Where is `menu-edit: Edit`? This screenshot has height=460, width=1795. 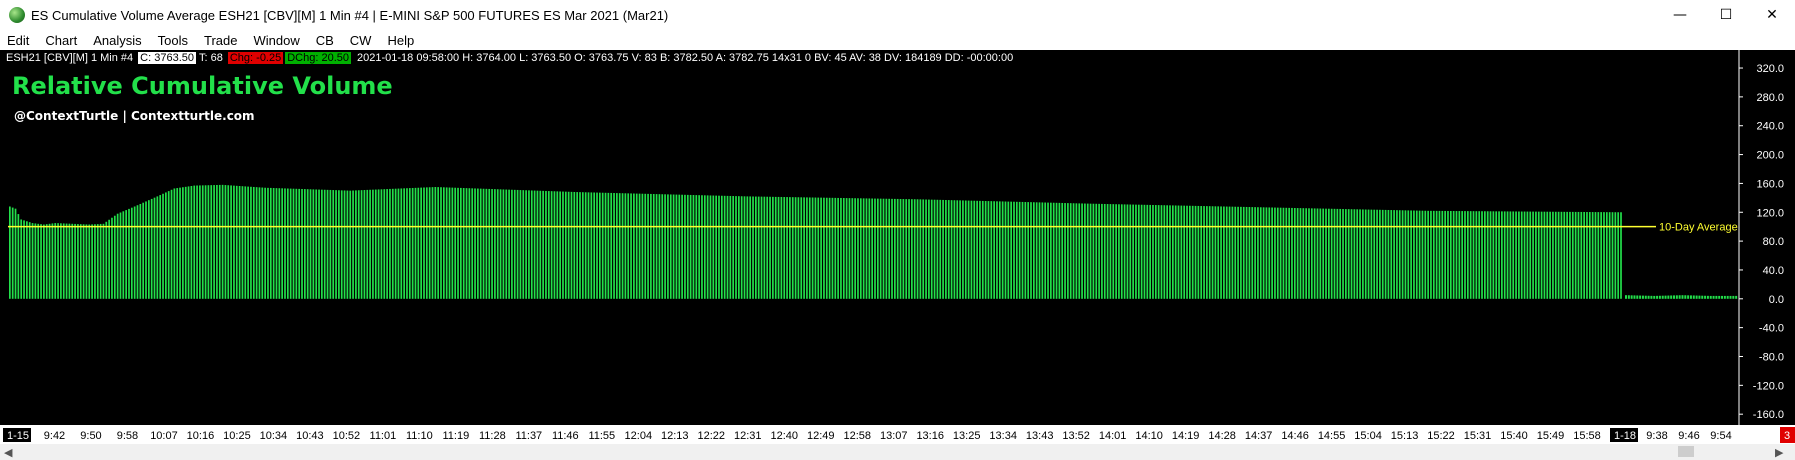
menu-edit: Edit is located at coordinates (18, 40).